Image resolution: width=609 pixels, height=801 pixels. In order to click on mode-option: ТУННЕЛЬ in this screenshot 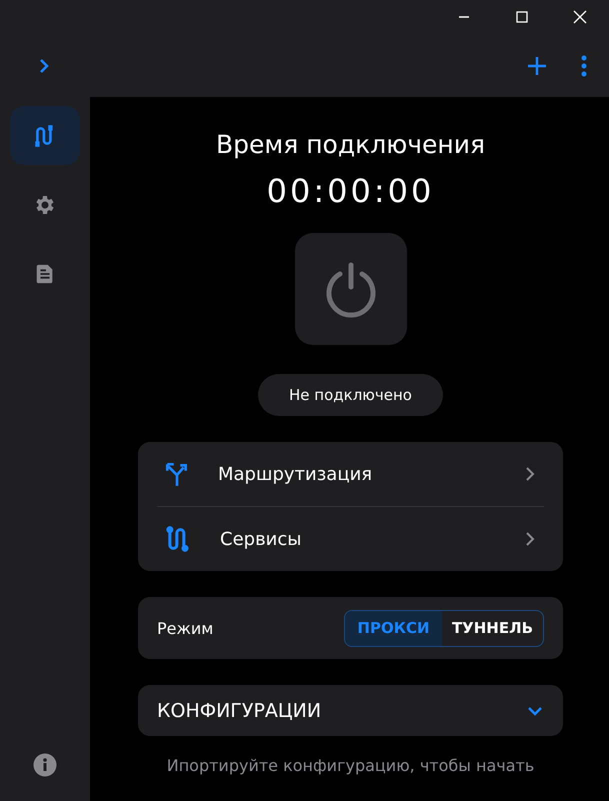, I will do `click(492, 628)`.